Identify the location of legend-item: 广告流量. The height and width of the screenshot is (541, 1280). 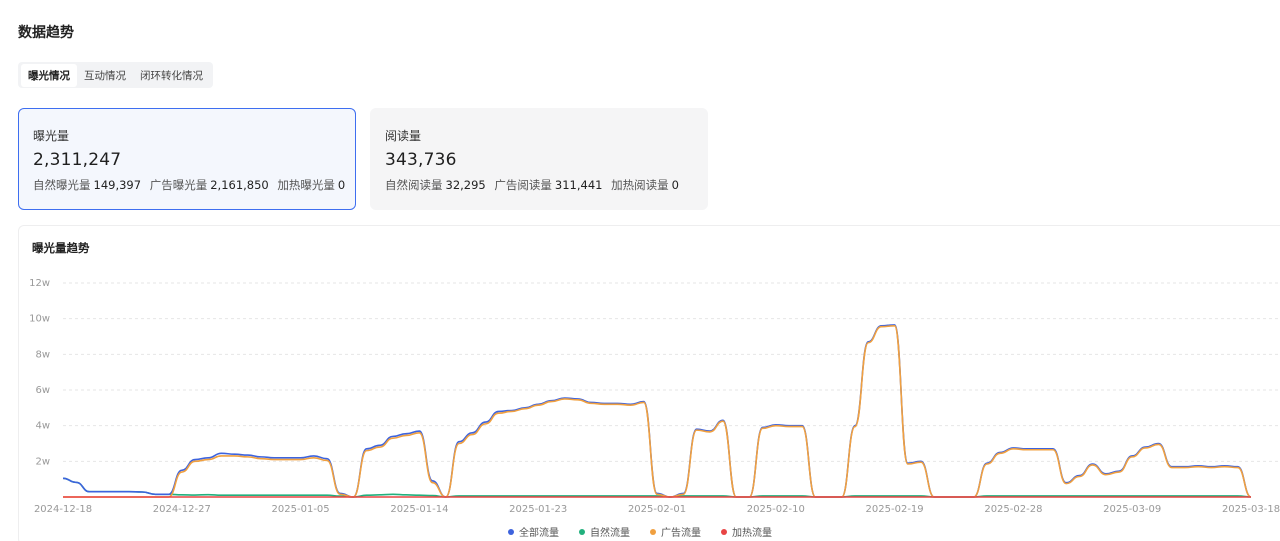
(675, 531).